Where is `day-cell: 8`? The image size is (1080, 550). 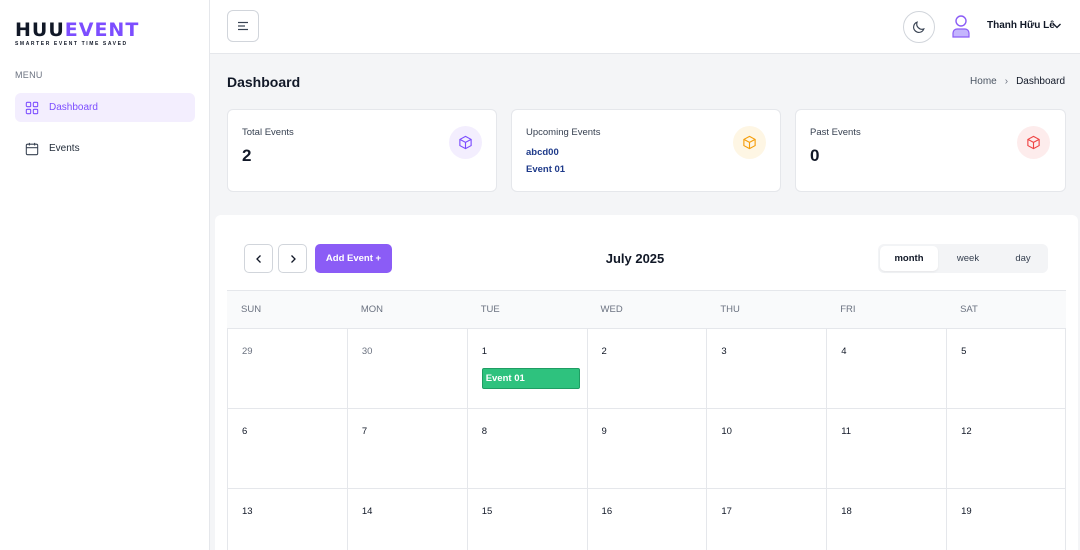 day-cell: 8 is located at coordinates (526, 448).